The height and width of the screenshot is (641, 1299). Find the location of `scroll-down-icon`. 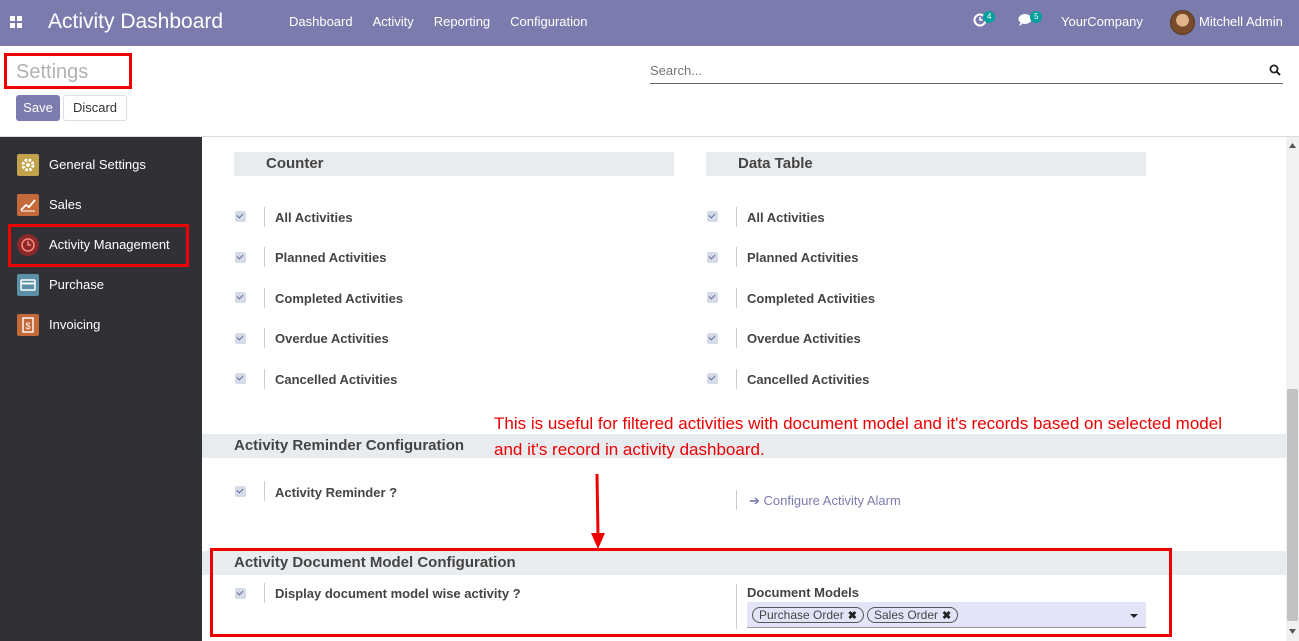

scroll-down-icon is located at coordinates (1292, 631).